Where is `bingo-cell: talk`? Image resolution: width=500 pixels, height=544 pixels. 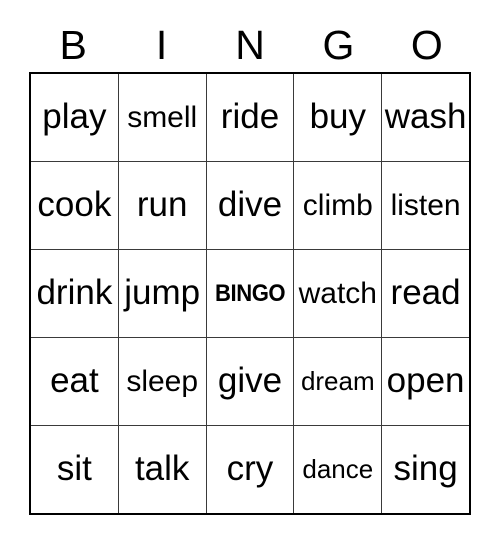 bingo-cell: talk is located at coordinates (163, 469).